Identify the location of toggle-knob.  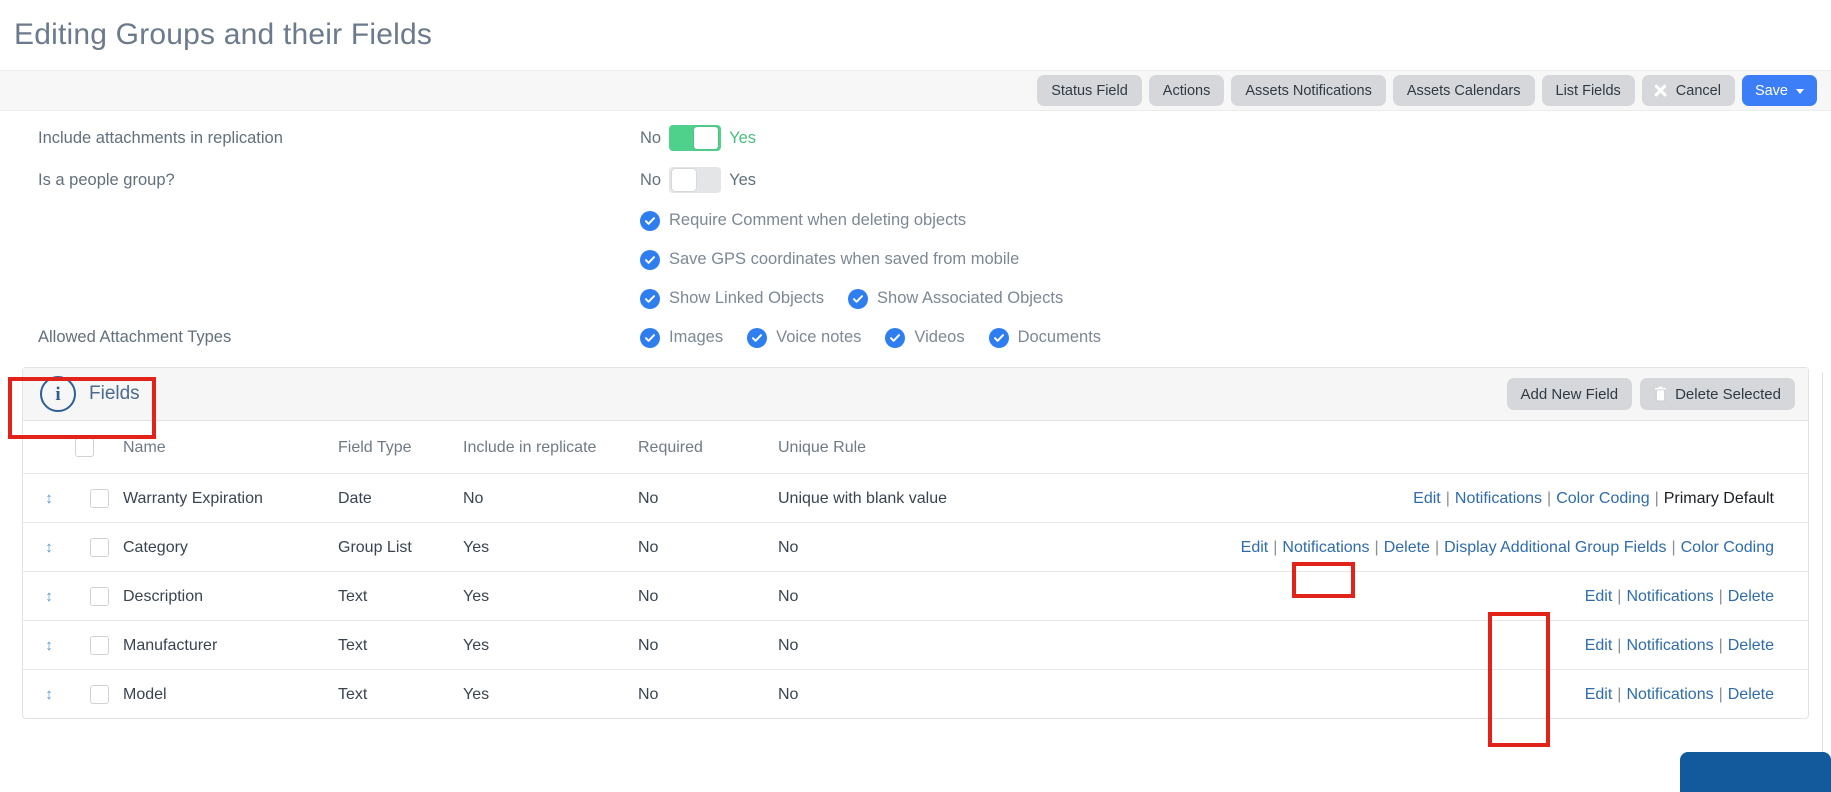
(684, 180).